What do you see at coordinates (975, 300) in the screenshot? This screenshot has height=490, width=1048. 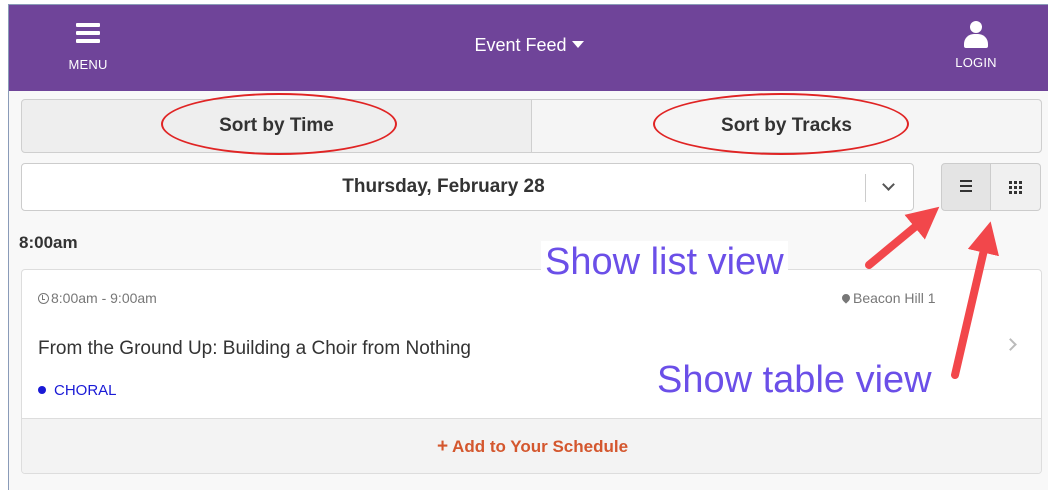 I see `arrow-to-table-view` at bounding box center [975, 300].